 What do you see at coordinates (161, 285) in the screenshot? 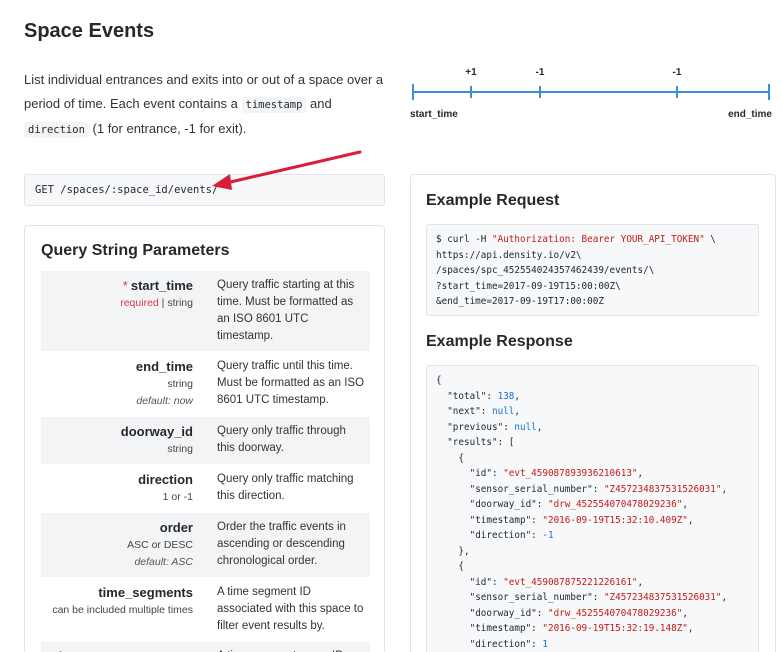
I see `param-name-text: start_time` at bounding box center [161, 285].